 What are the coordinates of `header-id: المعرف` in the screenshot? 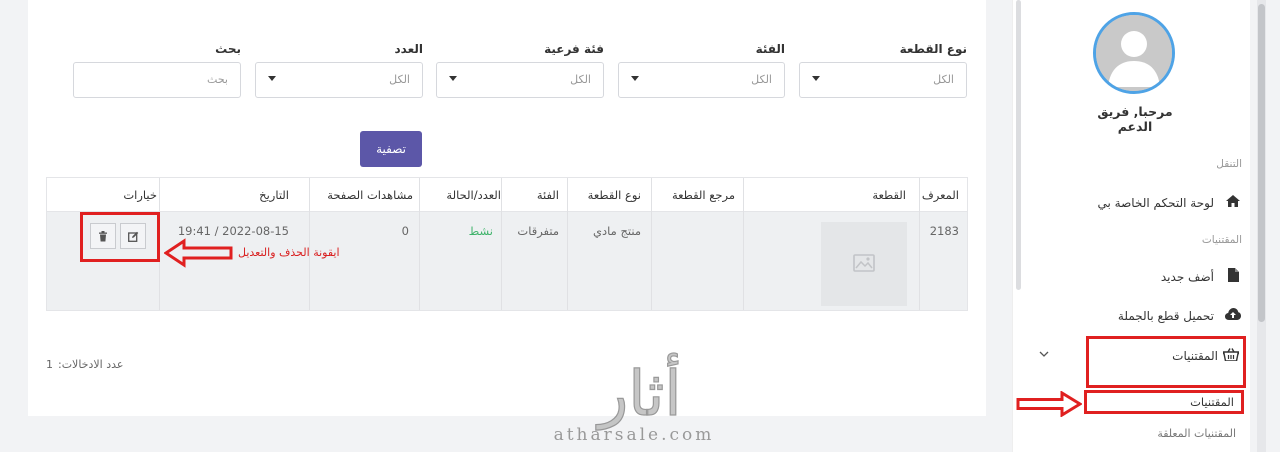 It's located at (940, 195).